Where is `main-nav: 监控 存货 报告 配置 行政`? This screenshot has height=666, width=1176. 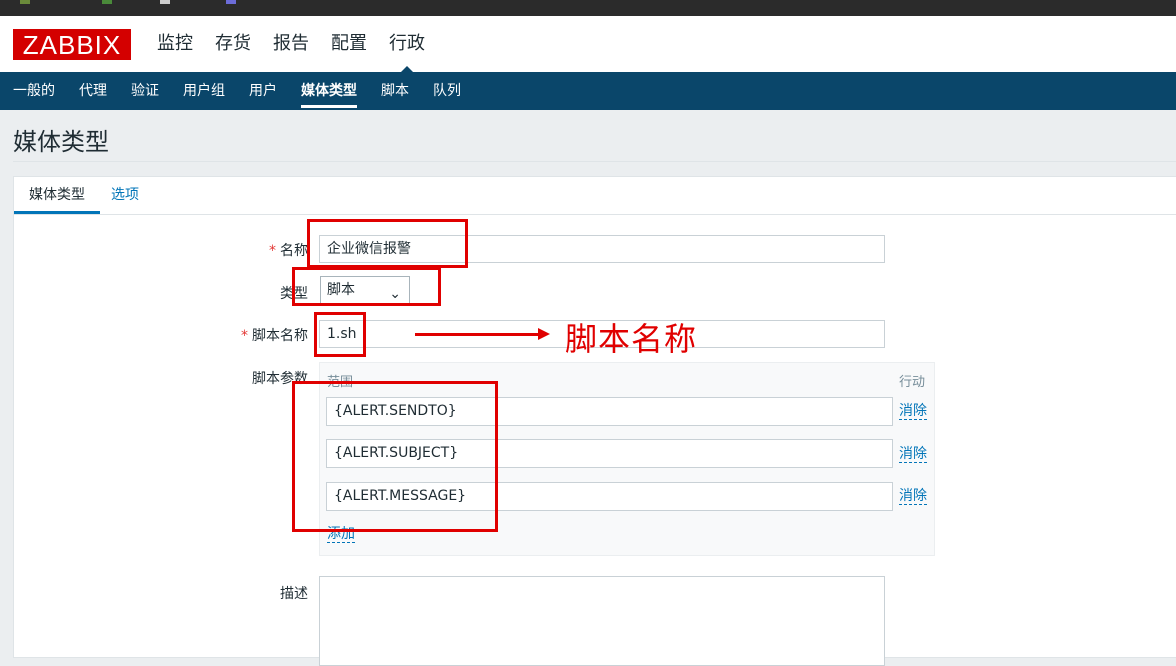 main-nav: 监控 存货 报告 配置 行政 is located at coordinates (302, 51).